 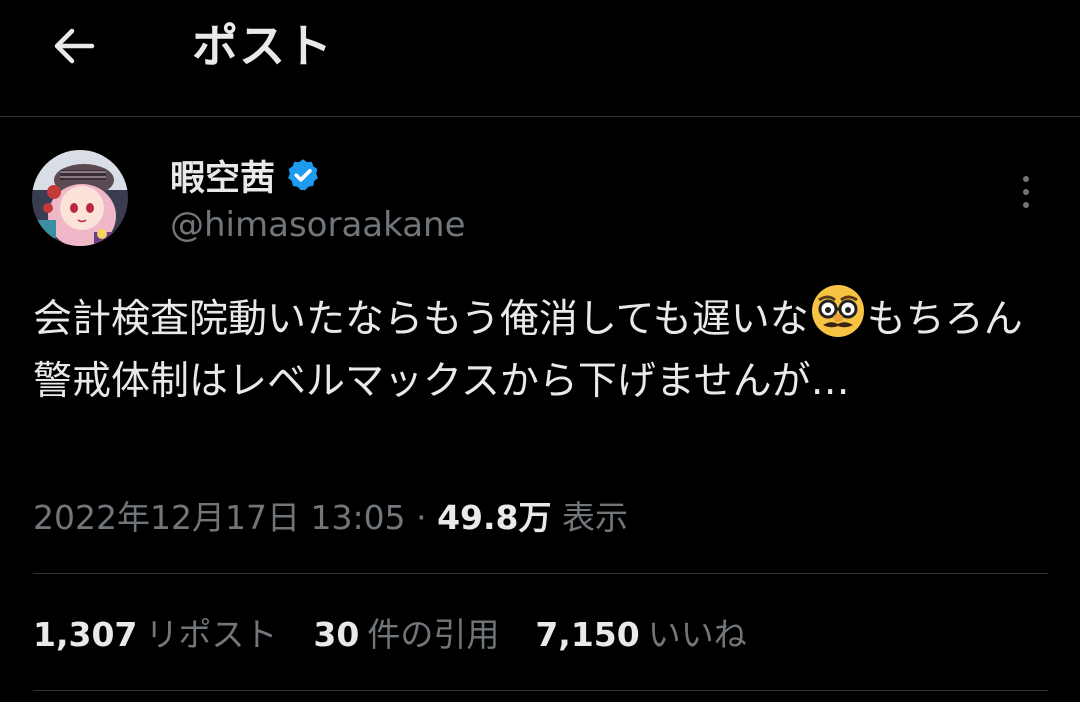 I want to click on views-count: 49.8万, so click(x=494, y=517).